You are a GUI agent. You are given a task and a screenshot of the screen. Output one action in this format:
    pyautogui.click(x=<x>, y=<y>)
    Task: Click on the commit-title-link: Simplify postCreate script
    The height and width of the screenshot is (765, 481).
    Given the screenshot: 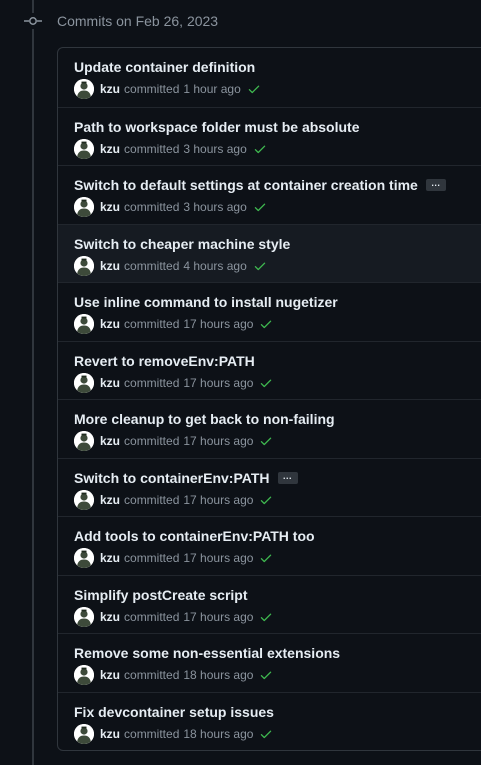 What is the action you would take?
    pyautogui.click(x=161, y=595)
    